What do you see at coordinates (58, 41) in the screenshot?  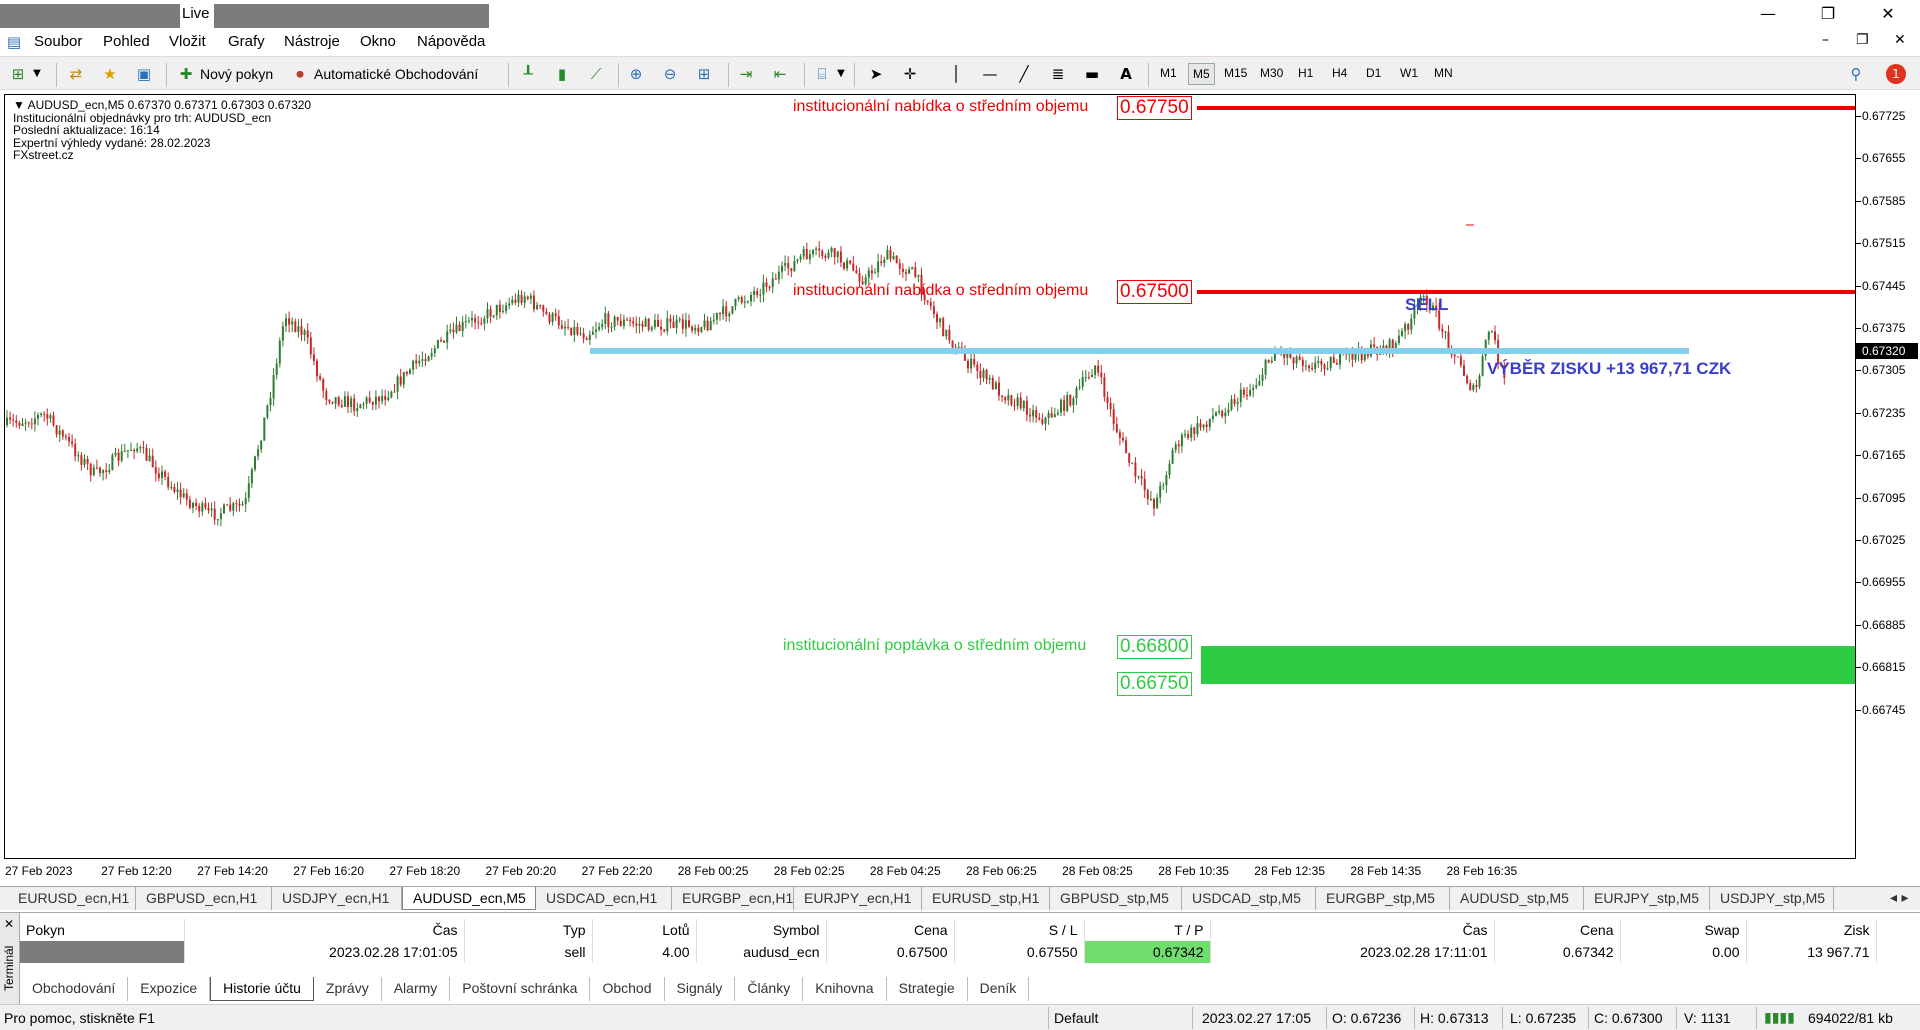 I see `menu-file: Soubor` at bounding box center [58, 41].